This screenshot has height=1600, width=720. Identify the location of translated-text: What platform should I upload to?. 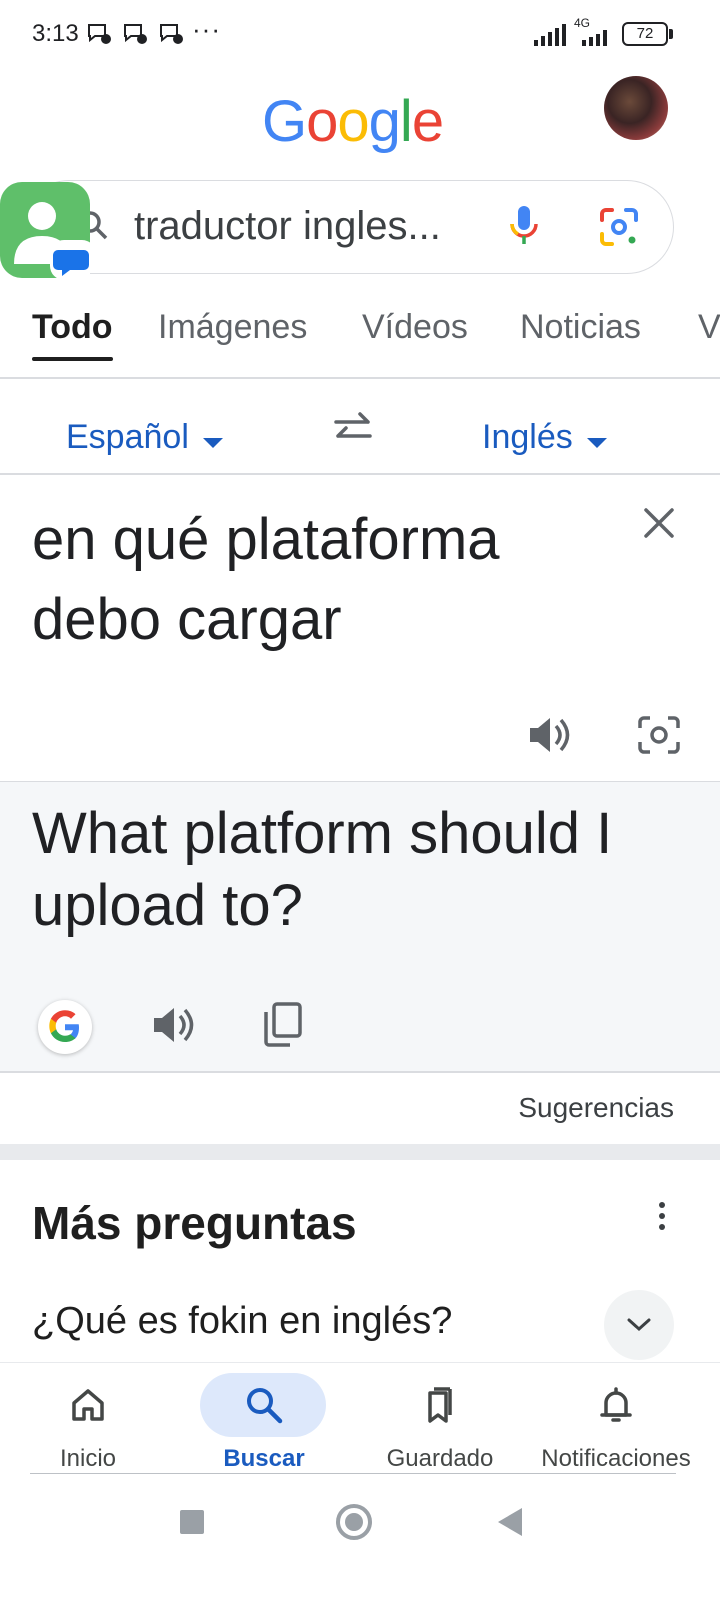
(322, 869).